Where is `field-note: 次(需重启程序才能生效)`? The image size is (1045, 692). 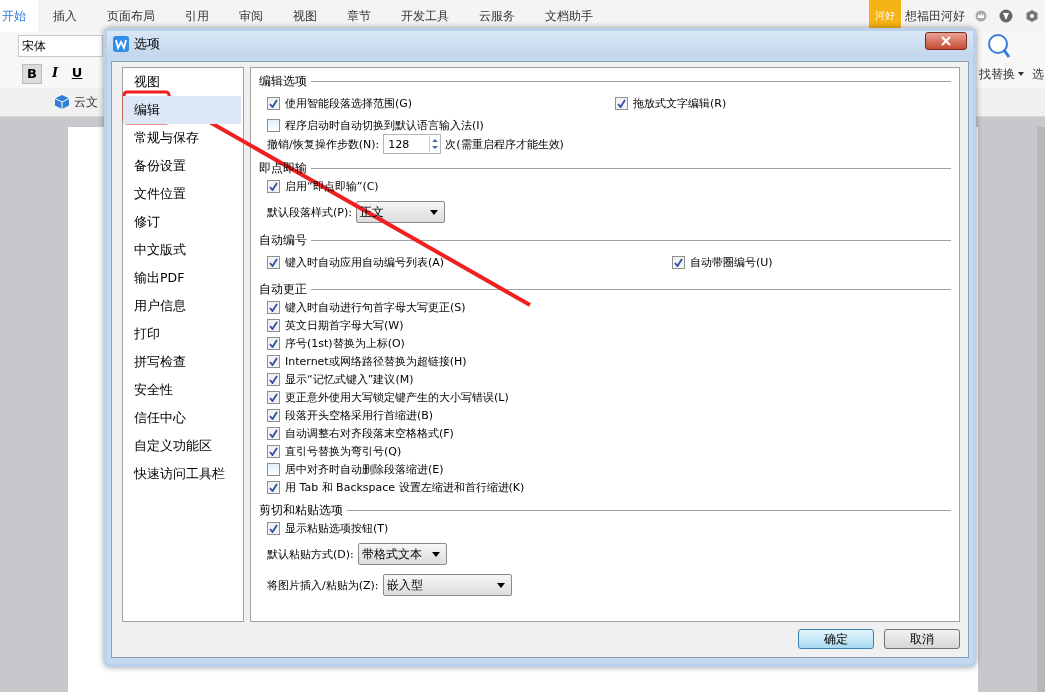 field-note: 次(需重启程序才能生效) is located at coordinates (504, 144).